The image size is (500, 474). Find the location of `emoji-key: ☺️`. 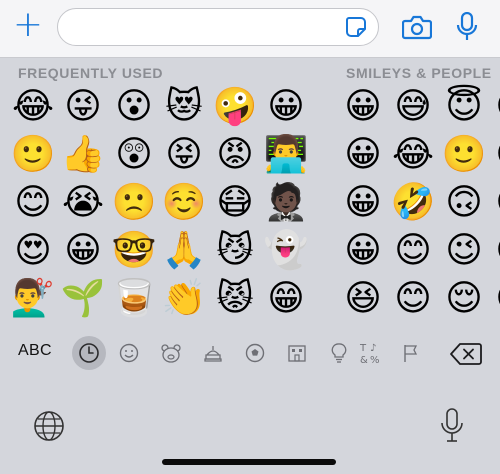

emoji-key: ☺️ is located at coordinates (184, 203).